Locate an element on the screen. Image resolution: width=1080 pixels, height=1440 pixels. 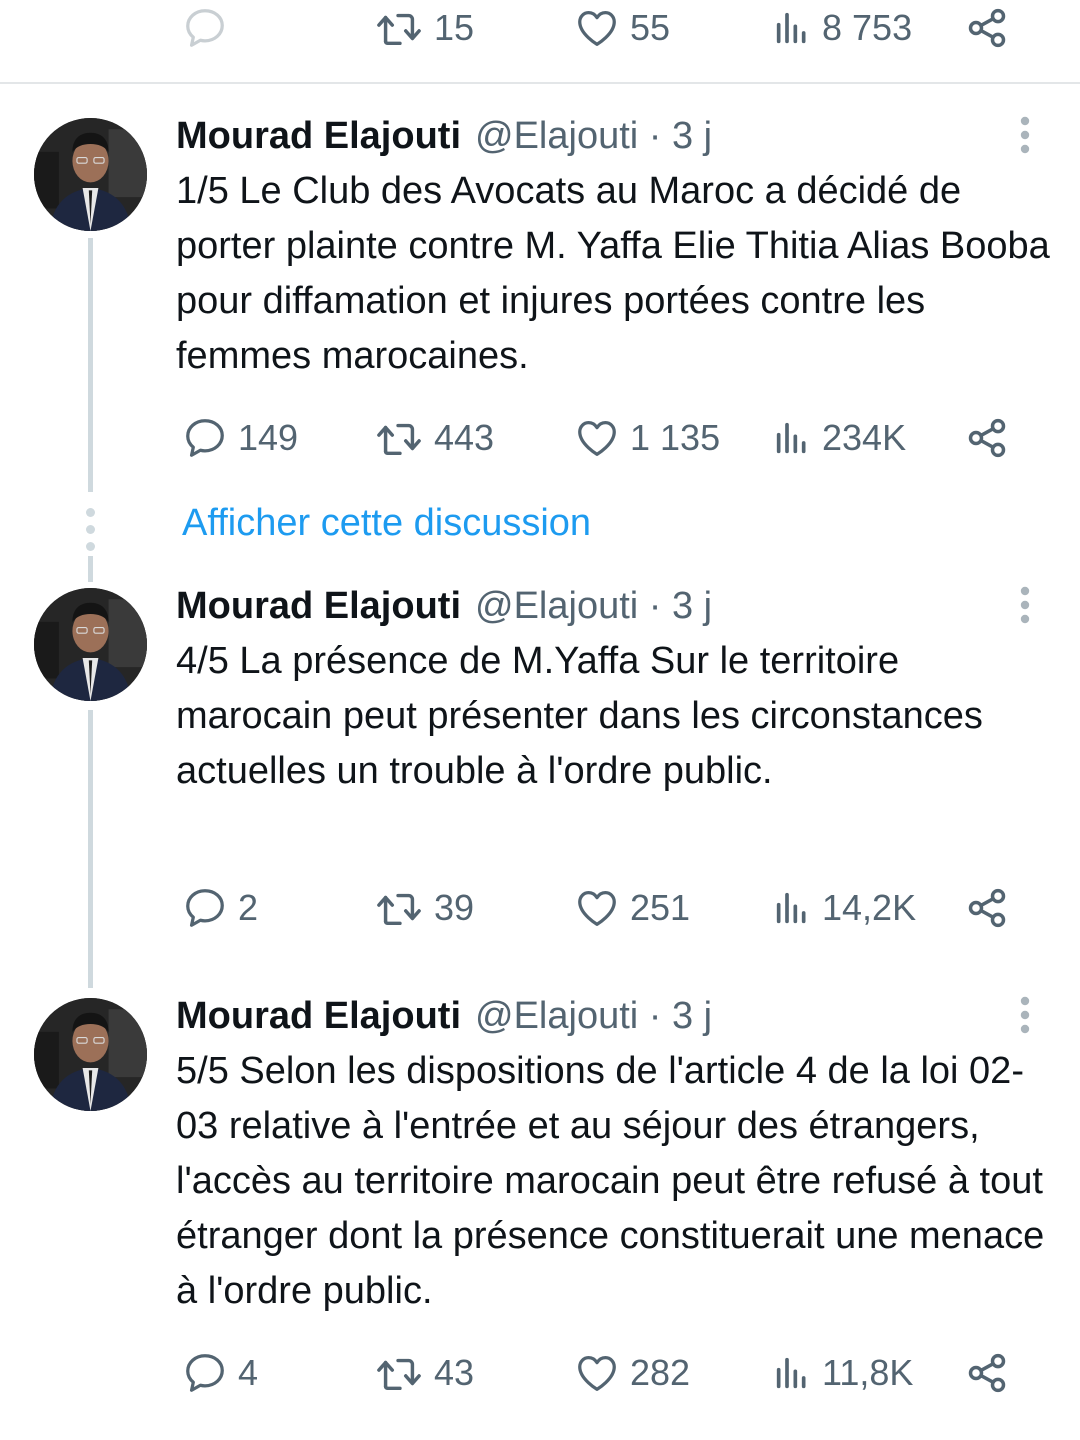
reply-count: 4 is located at coordinates (248, 1372).